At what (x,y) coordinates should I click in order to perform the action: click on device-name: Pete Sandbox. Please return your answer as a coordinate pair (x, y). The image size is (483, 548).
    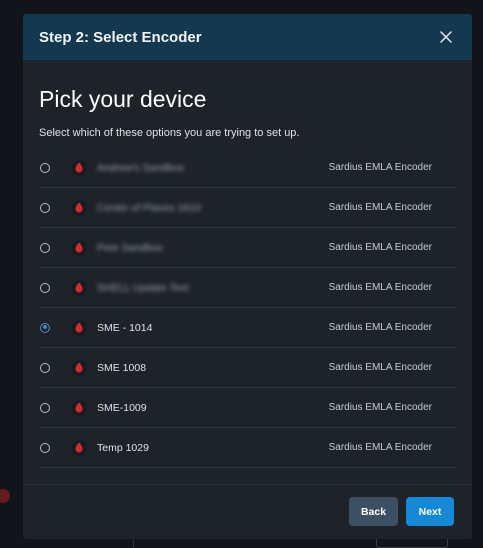
    Looking at the image, I should click on (130, 247).